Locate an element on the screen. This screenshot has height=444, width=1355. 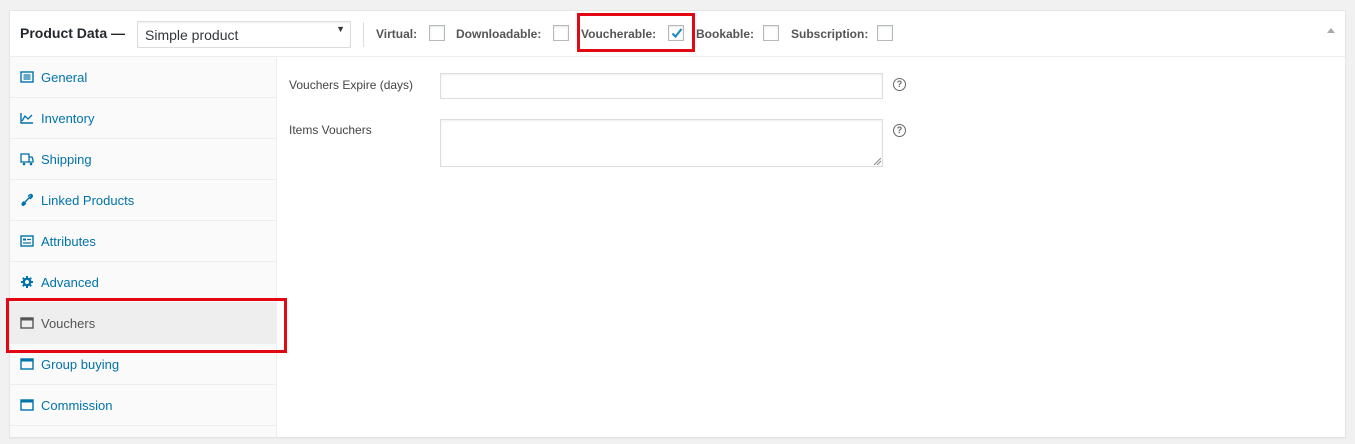
voucherable-checkbox is located at coordinates (676, 33).